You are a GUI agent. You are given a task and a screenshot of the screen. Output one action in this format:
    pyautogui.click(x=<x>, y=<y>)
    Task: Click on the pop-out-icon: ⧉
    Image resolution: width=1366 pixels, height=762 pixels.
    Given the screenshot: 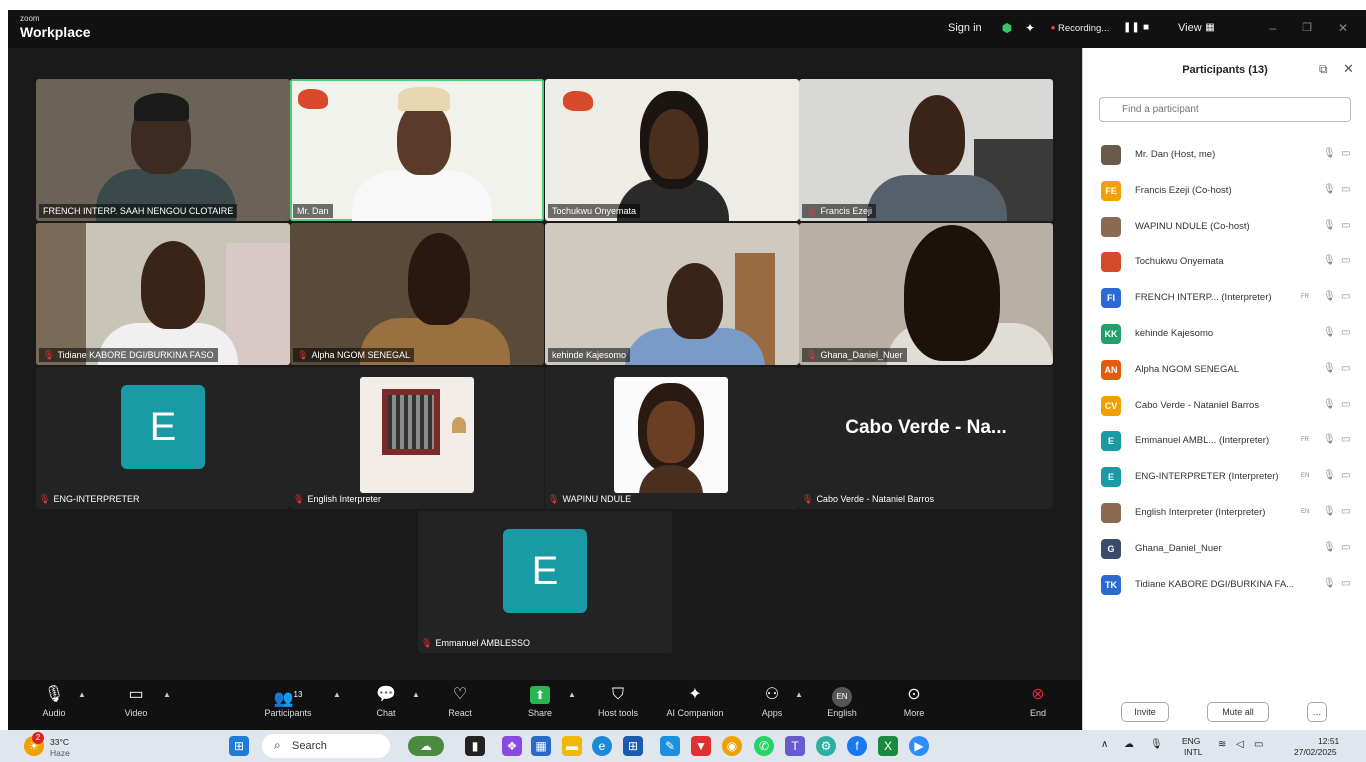 What is the action you would take?
    pyautogui.click(x=1323, y=69)
    